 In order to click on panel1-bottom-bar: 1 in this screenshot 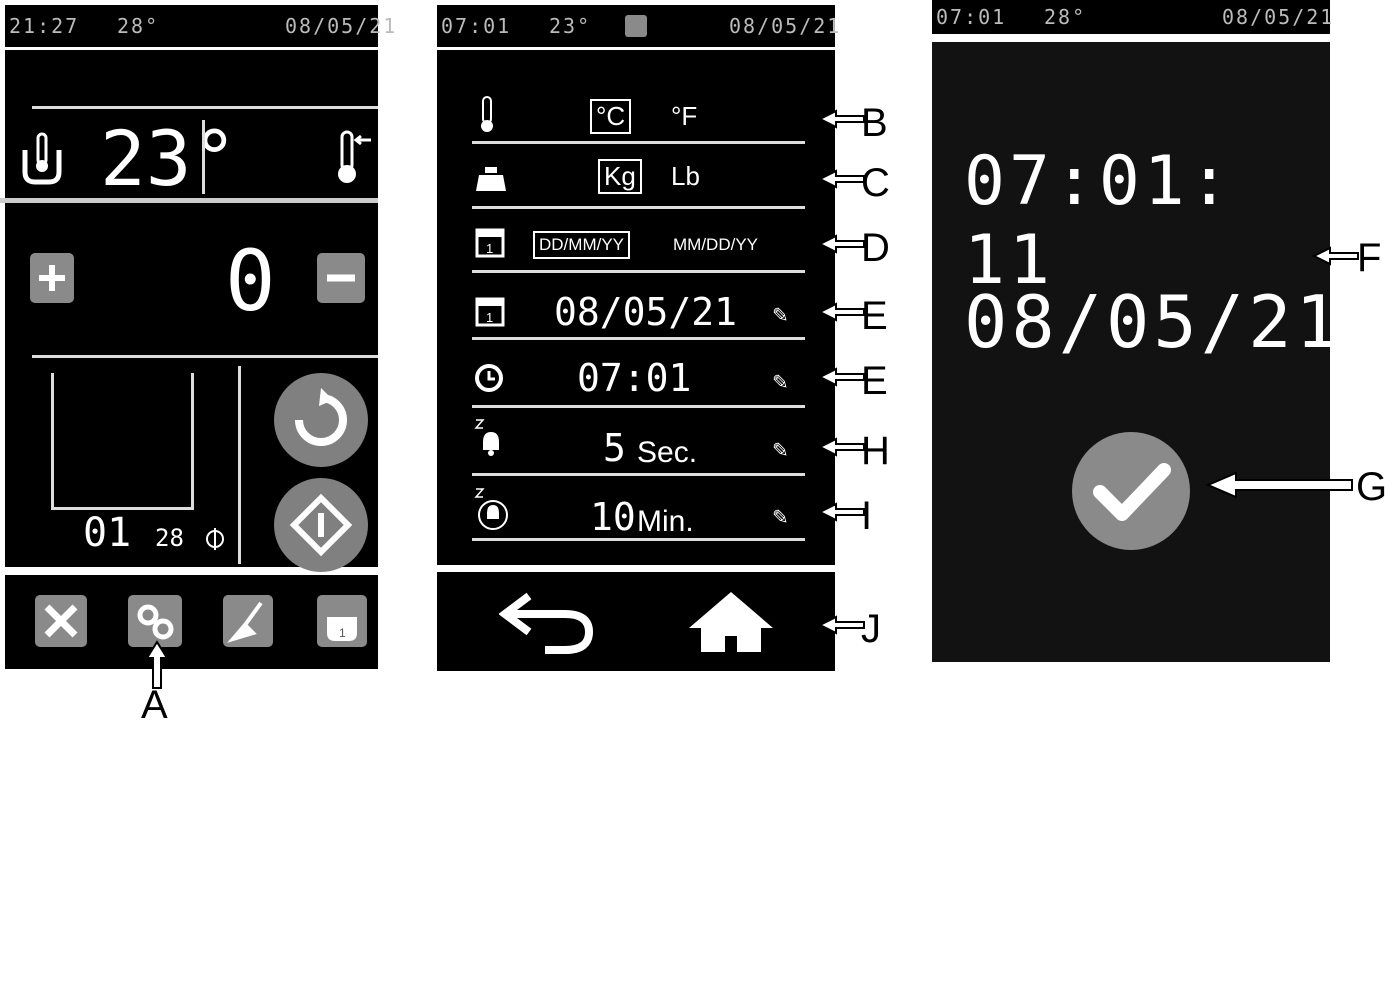, I will do `click(191, 622)`.